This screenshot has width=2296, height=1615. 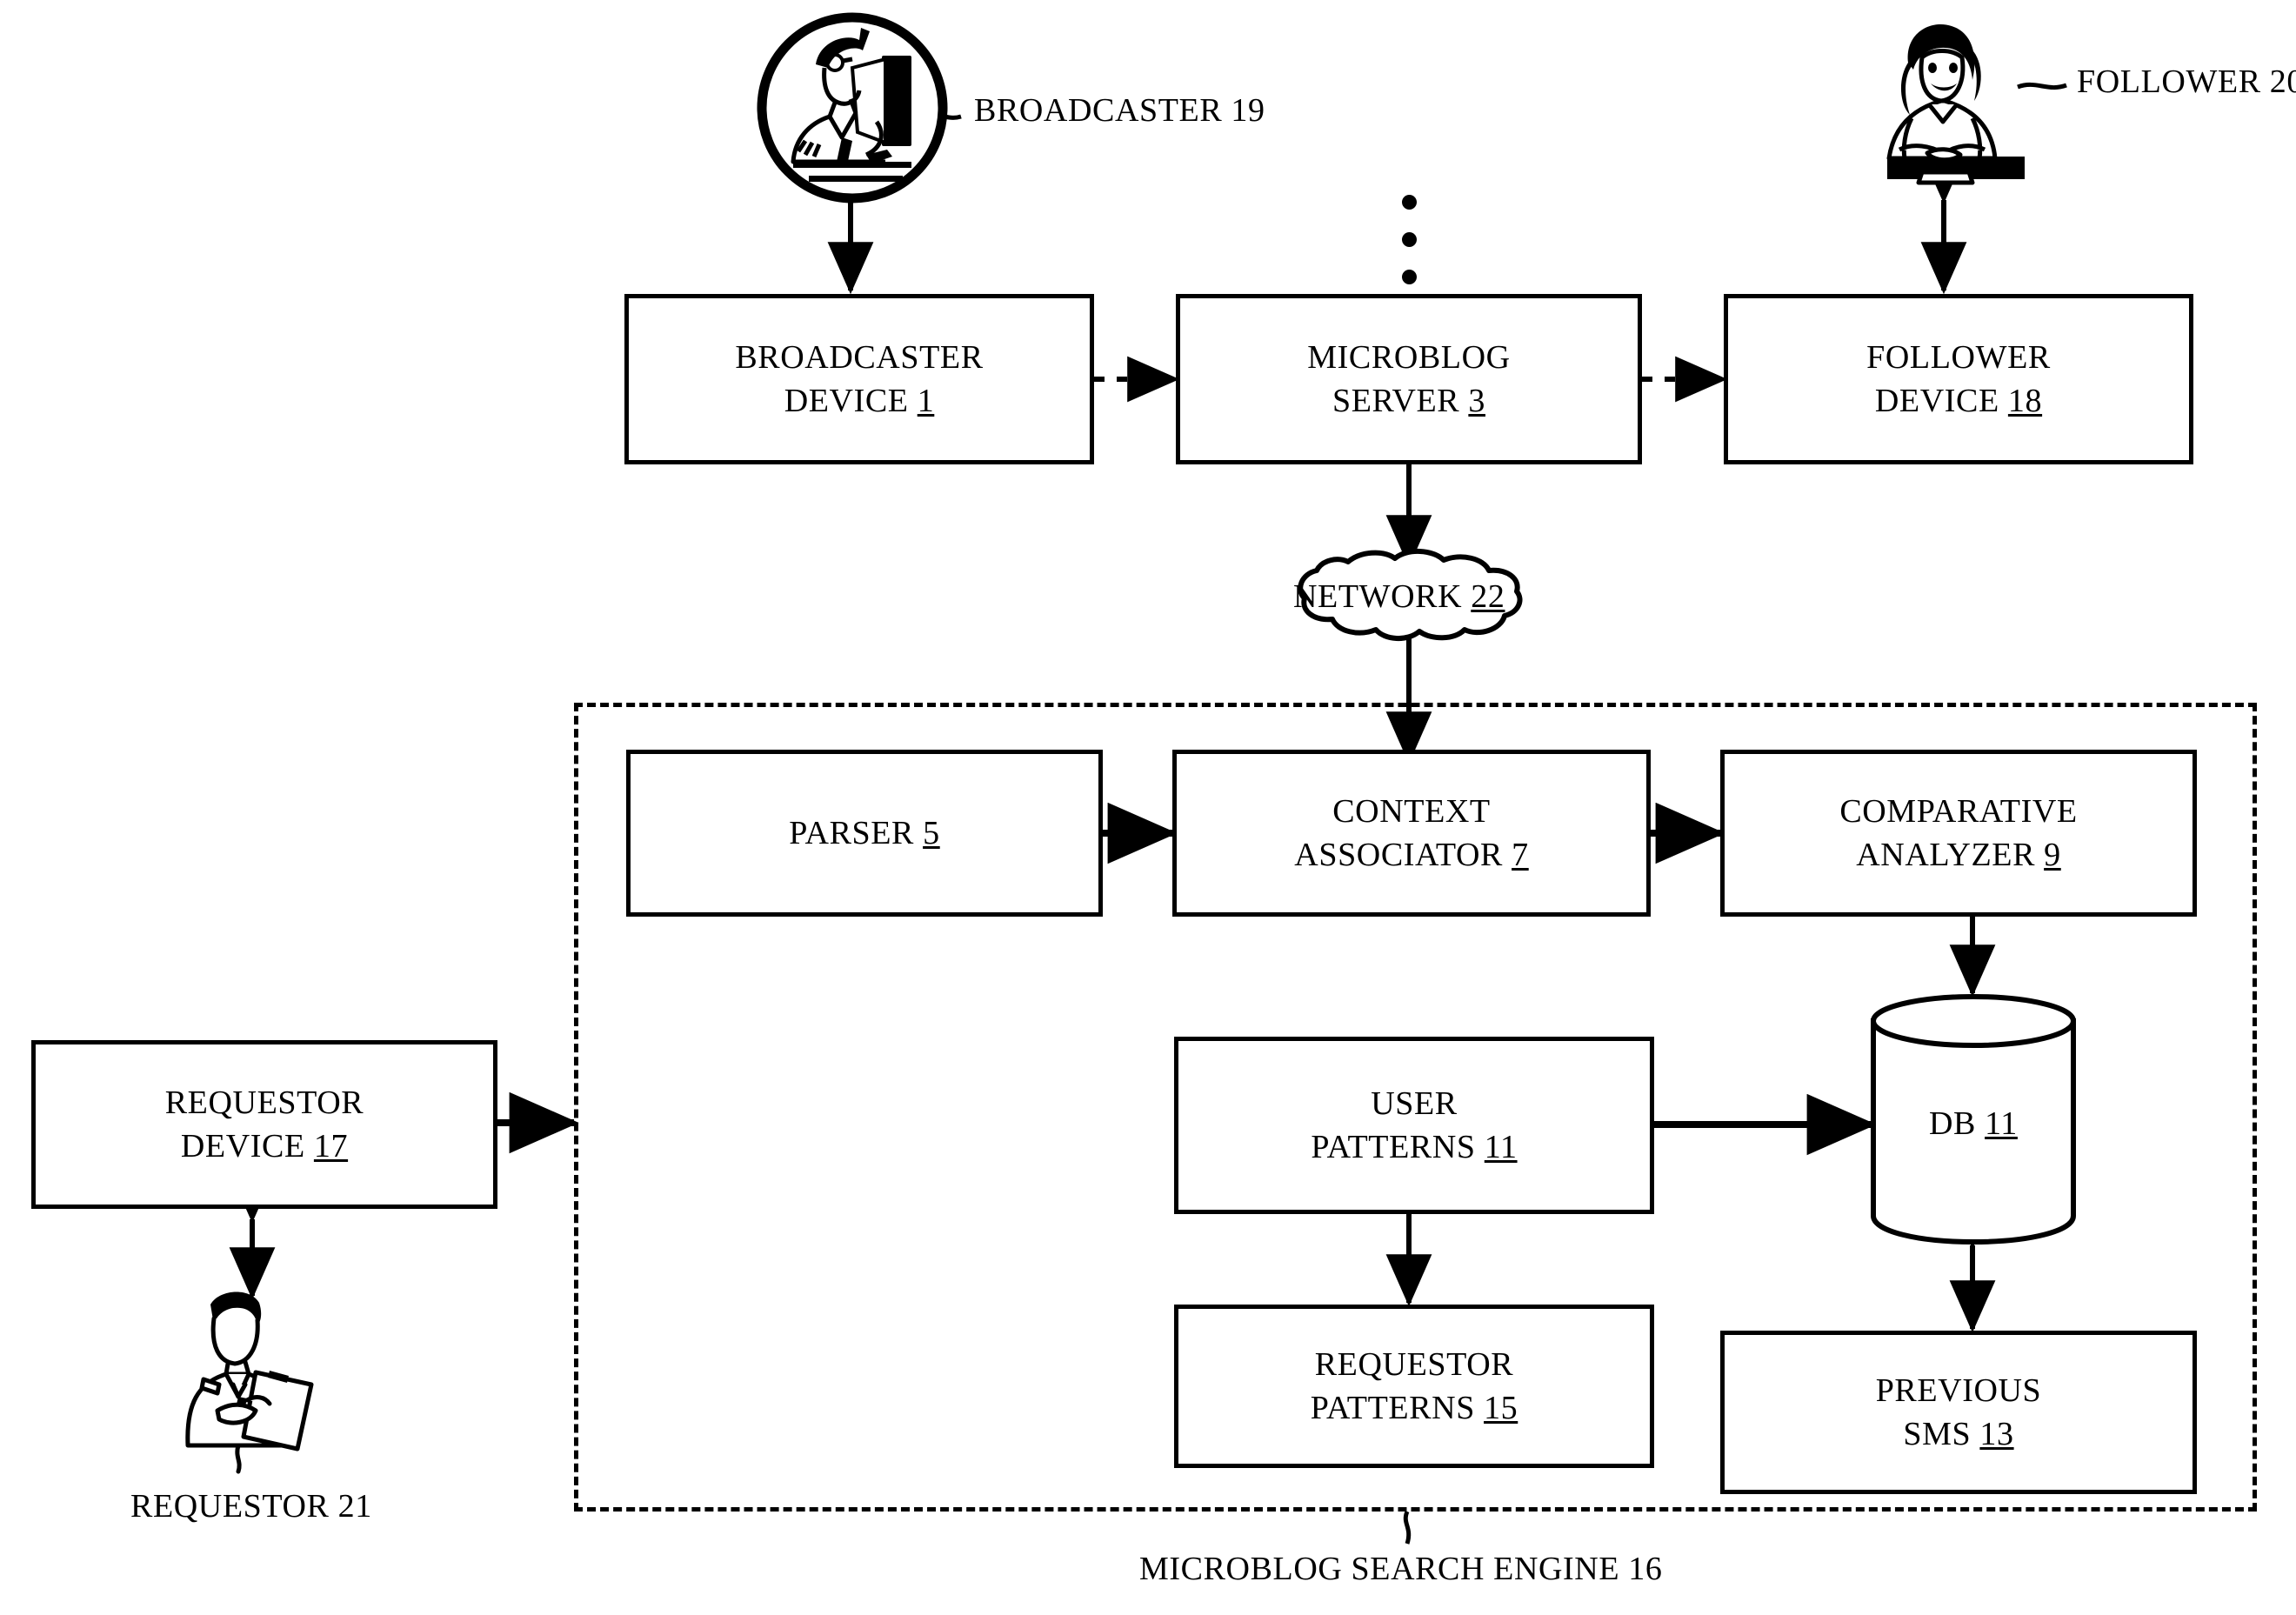 What do you see at coordinates (1997, 1434) in the screenshot?
I see `box-previous-sms-ref: 13` at bounding box center [1997, 1434].